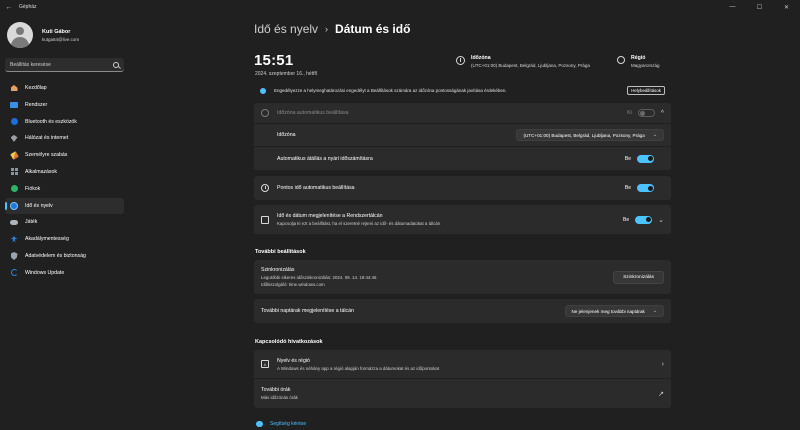 Image resolution: width=800 pixels, height=430 pixels. Describe the element at coordinates (14, 105) in the screenshot. I see `system-icon` at that location.